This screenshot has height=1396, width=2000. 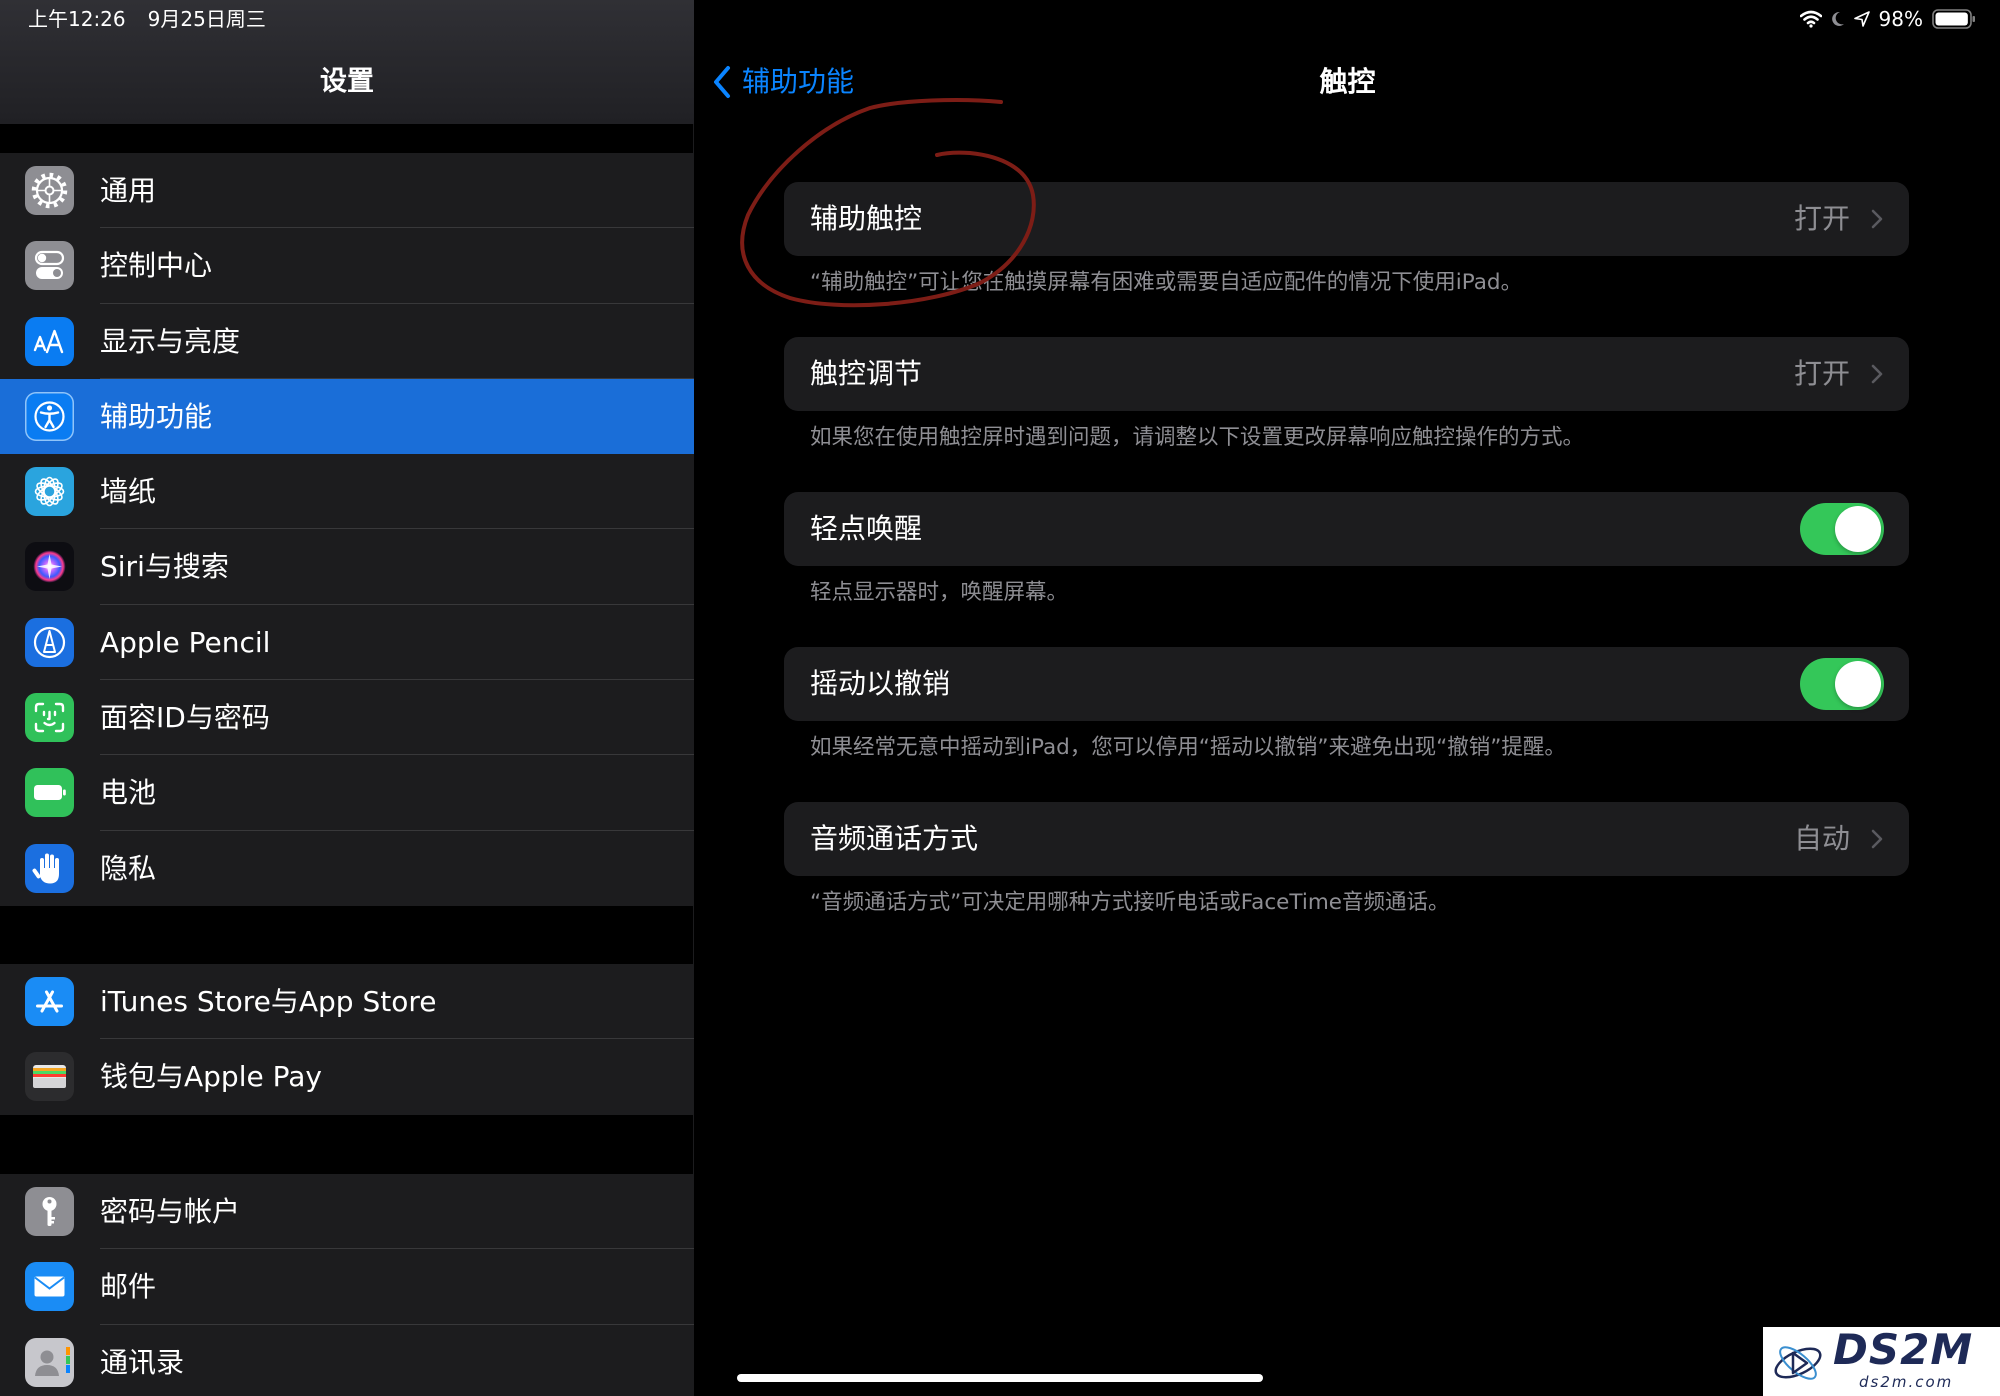 What do you see at coordinates (49, 492) in the screenshot?
I see `wallpaper-flower-icon` at bounding box center [49, 492].